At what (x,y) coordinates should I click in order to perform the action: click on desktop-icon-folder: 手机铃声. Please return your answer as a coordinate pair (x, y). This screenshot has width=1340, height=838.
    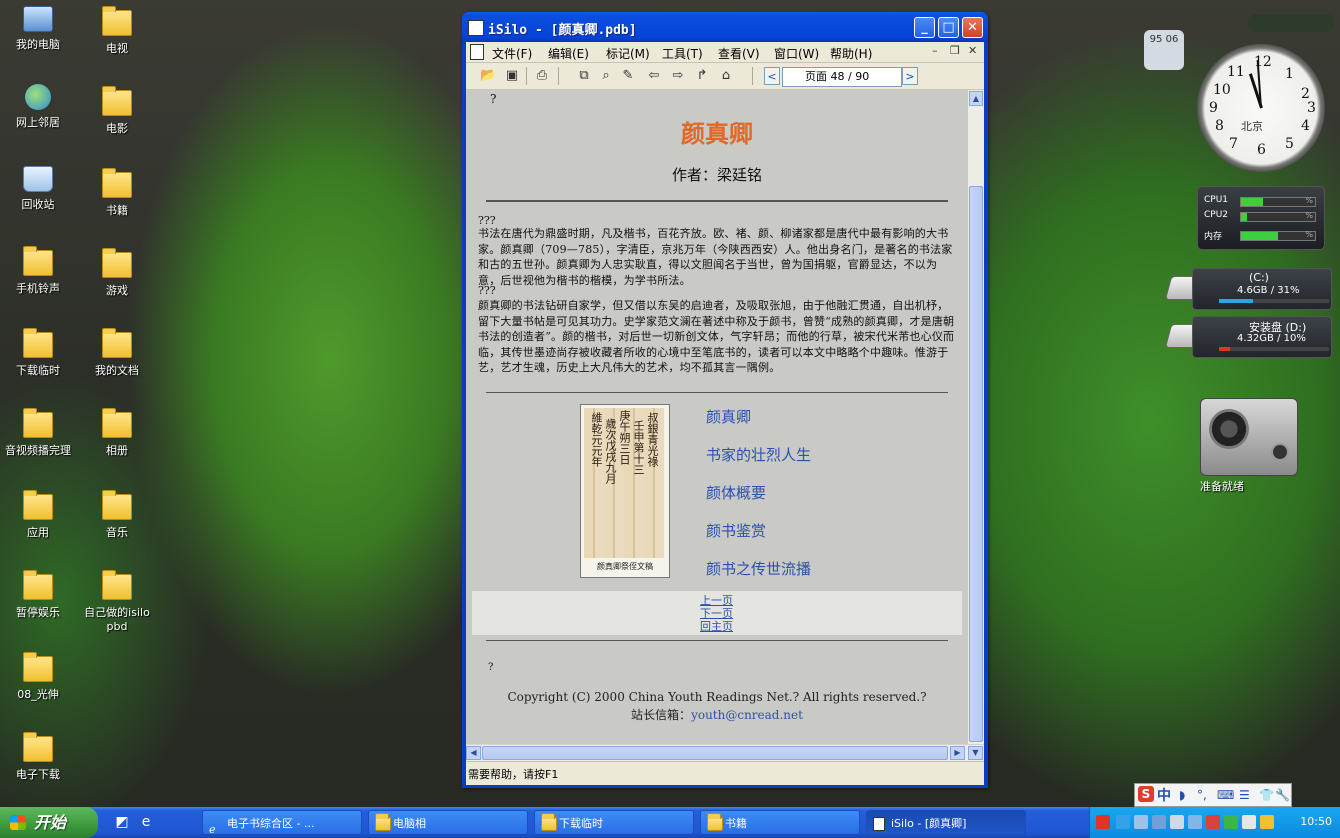
    Looking at the image, I should click on (39, 271).